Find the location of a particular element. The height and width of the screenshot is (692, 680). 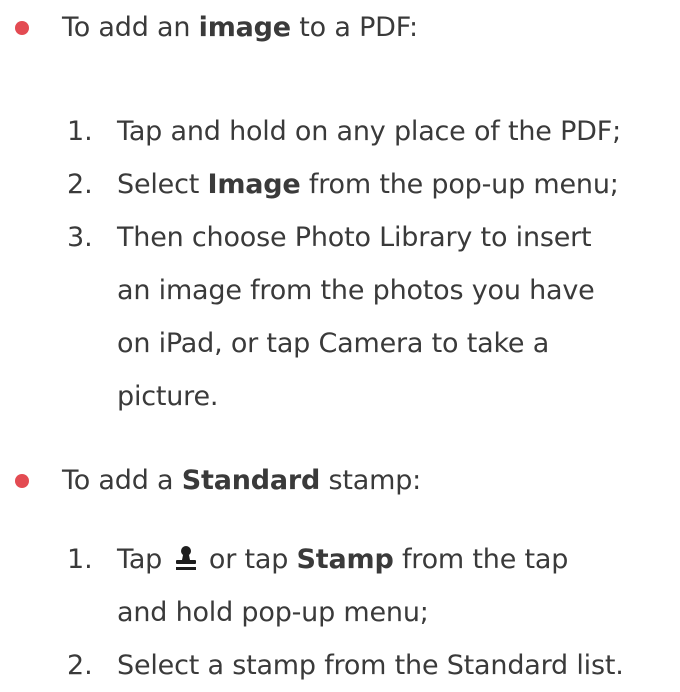

step-number: 3. is located at coordinates (80, 237).